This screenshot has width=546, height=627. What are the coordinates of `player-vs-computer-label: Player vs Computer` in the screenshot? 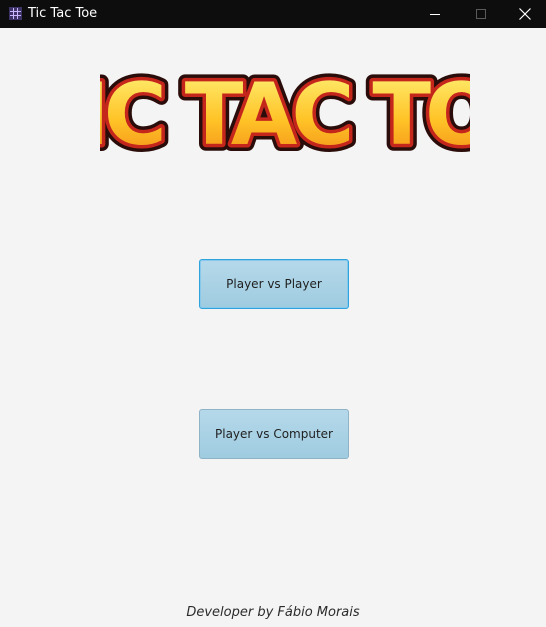 It's located at (274, 434).